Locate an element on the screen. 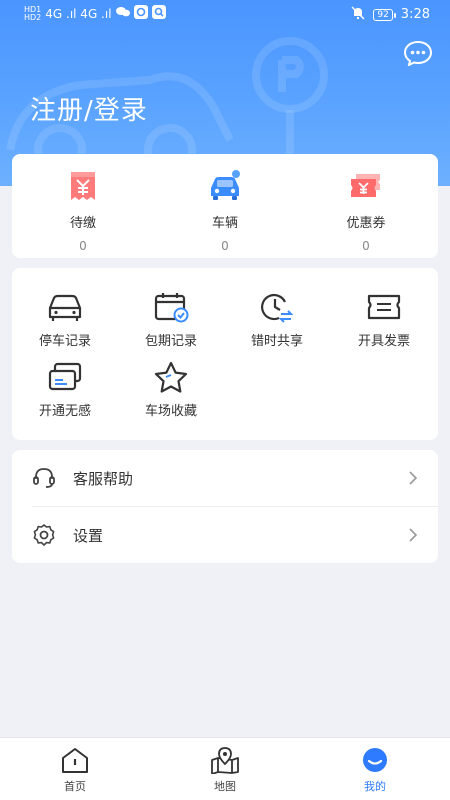 Image resolution: width=450 pixels, height=800 pixels. service-label: 错时共享 is located at coordinates (276, 341).